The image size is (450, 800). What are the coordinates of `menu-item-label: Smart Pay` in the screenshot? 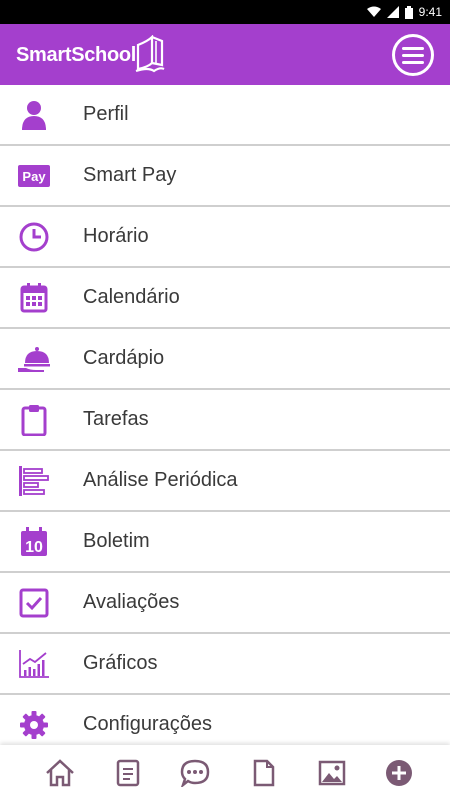 It's located at (130, 175).